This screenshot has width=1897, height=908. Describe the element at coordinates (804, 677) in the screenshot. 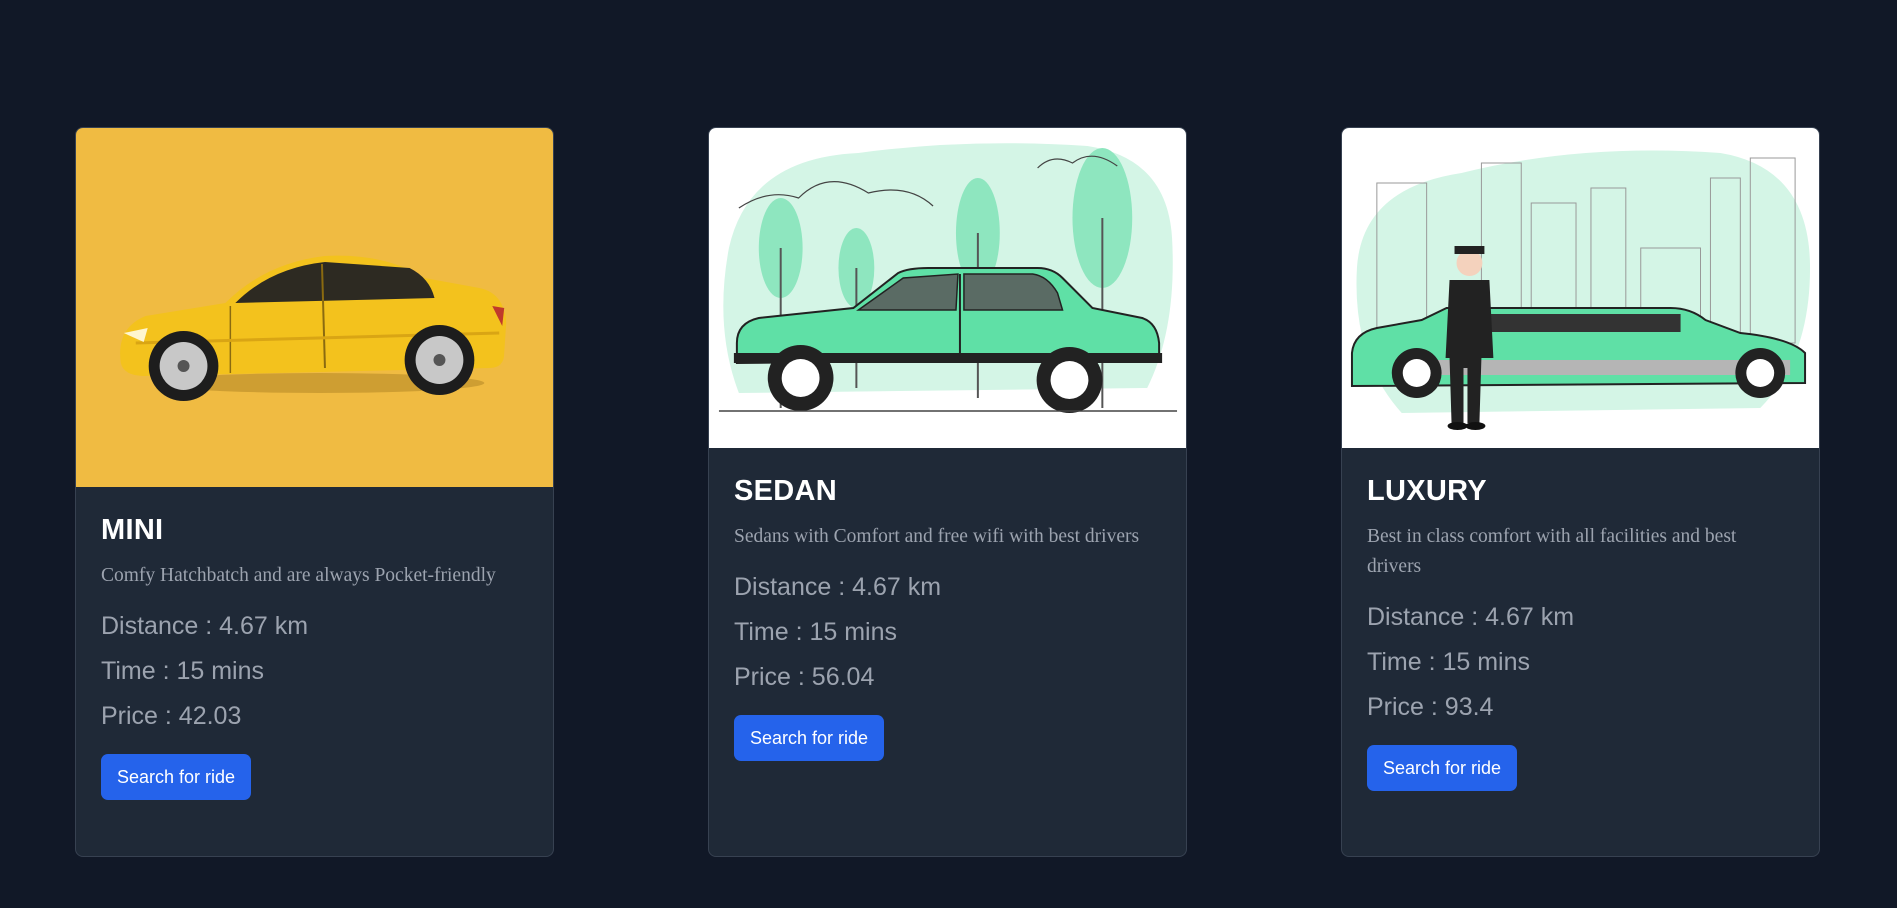

I see `price-text: Price : 56.04` at that location.